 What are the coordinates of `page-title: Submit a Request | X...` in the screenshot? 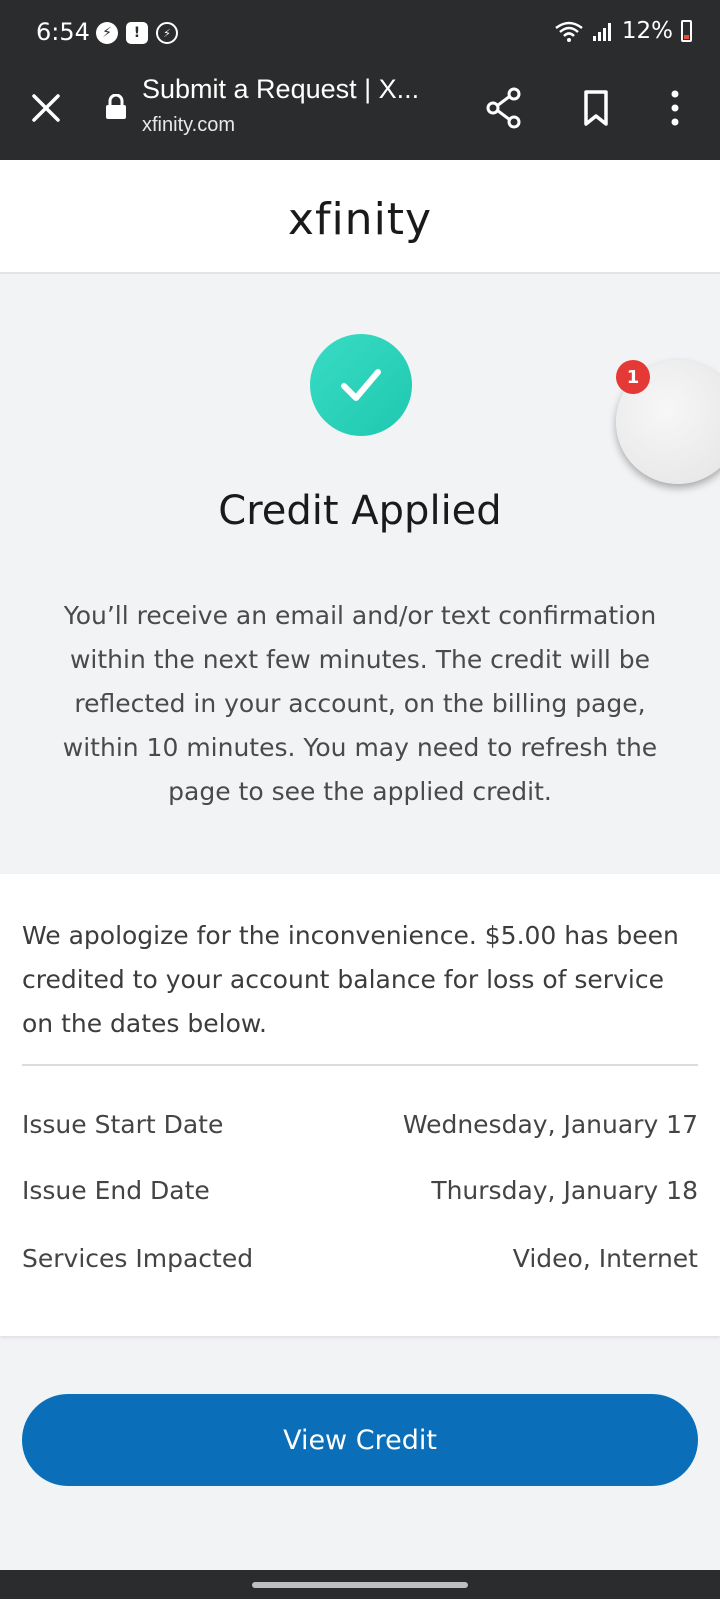 It's located at (280, 89).